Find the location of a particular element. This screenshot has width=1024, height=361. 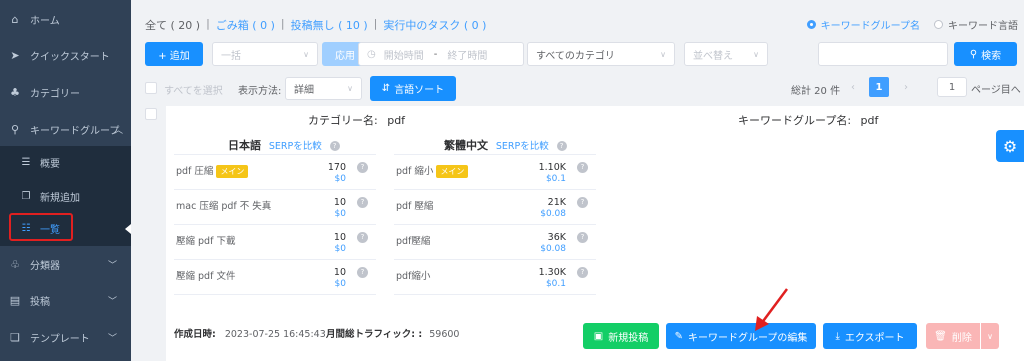

add-button: + 追加 is located at coordinates (174, 54).